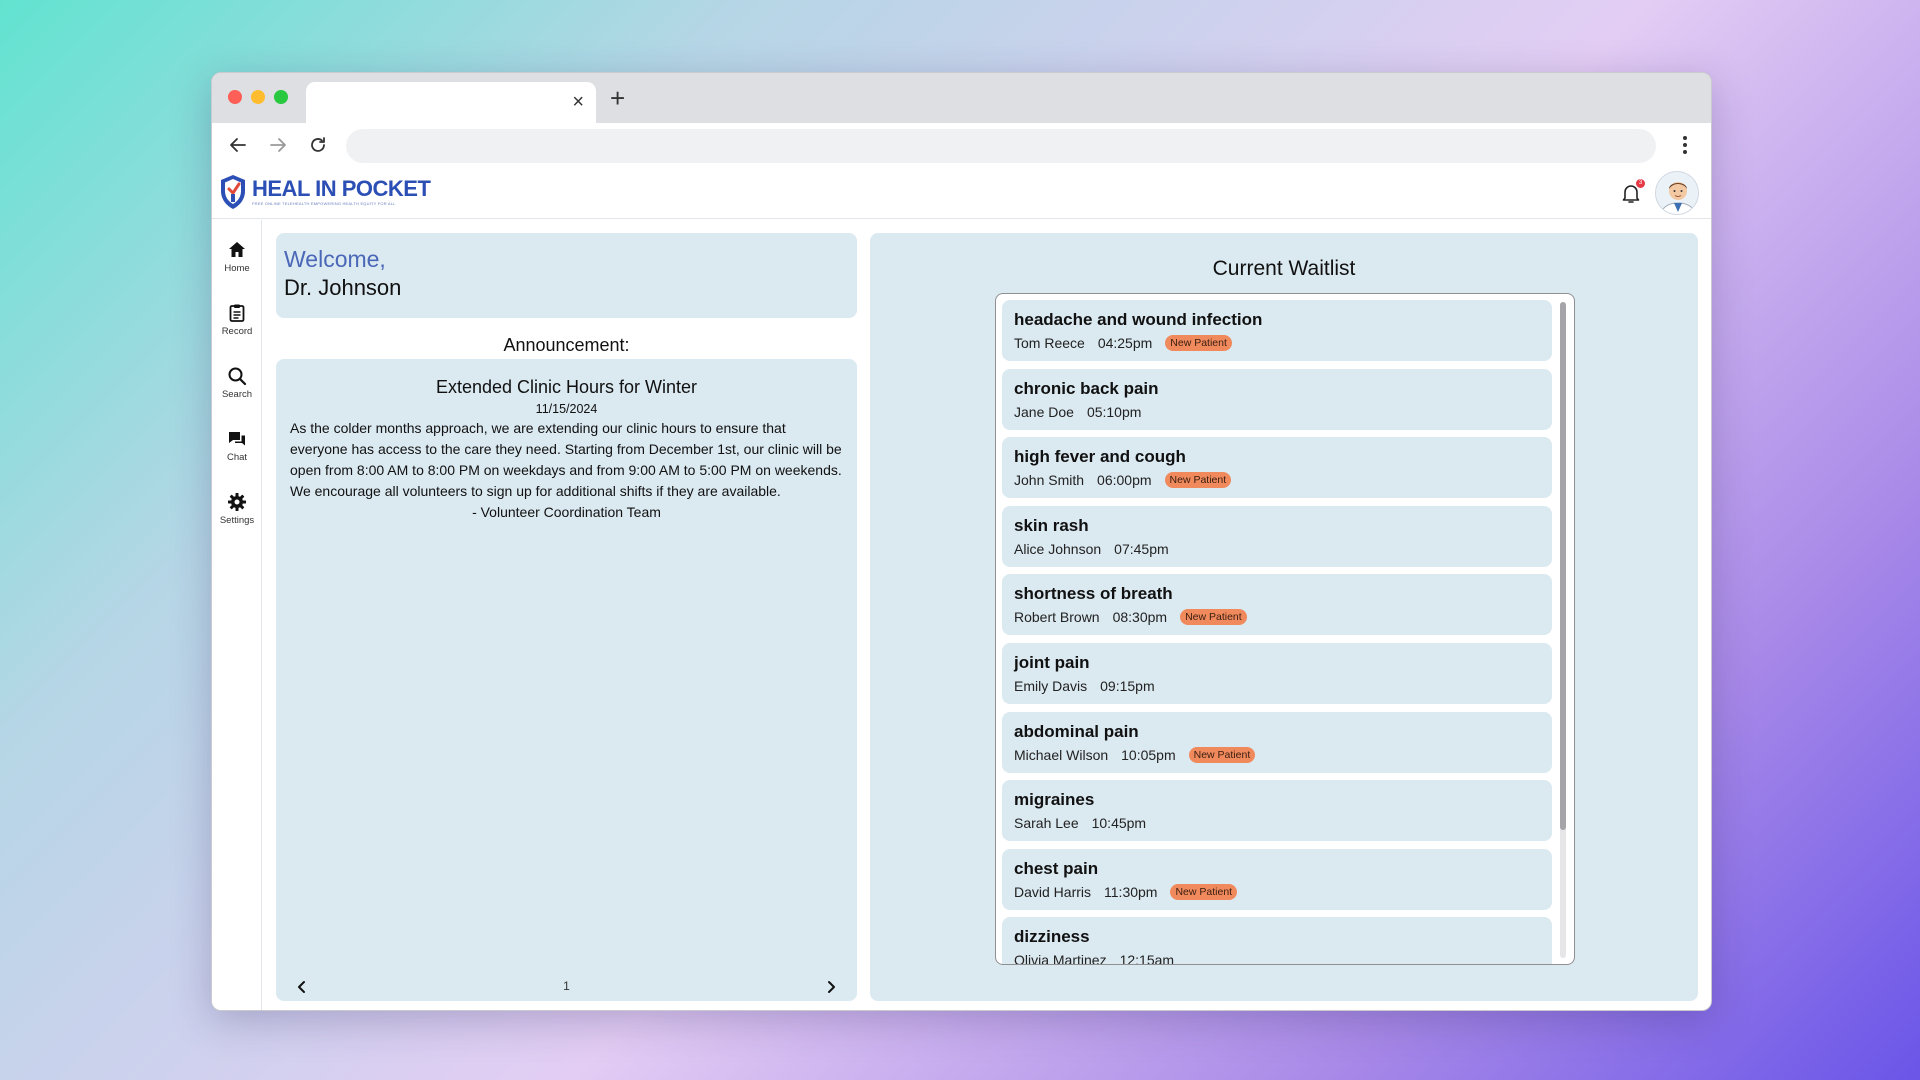 This screenshot has height=1080, width=1920. What do you see at coordinates (1127, 685) in the screenshot?
I see `waitlist-time: 09:15pm` at bounding box center [1127, 685].